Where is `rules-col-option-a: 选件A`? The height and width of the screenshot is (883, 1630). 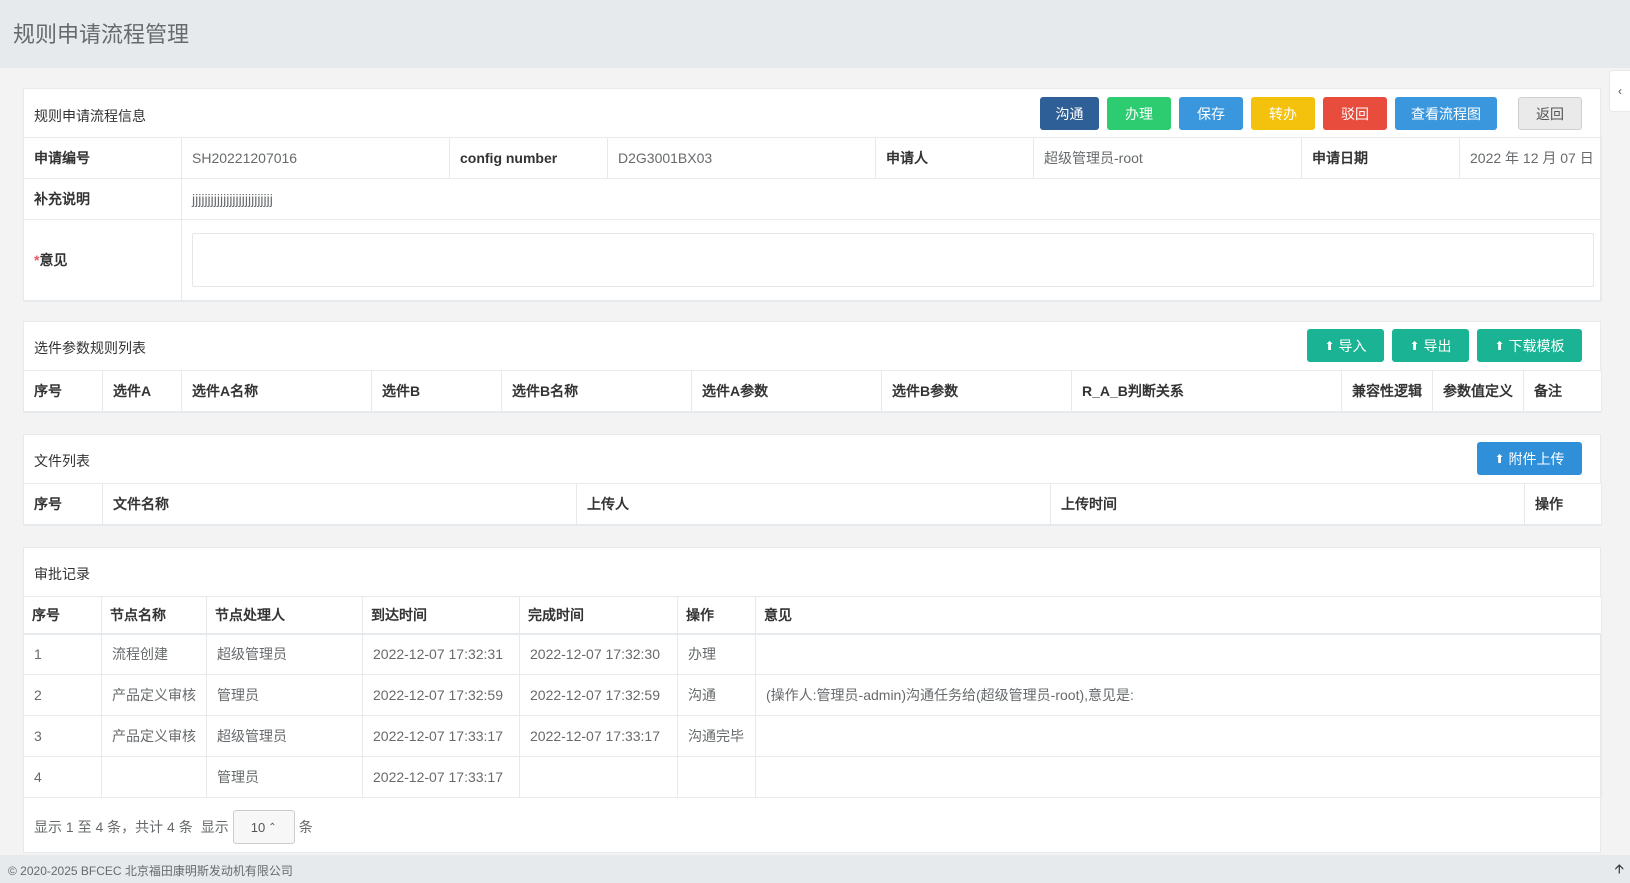 rules-col-option-a: 选件A is located at coordinates (142, 391).